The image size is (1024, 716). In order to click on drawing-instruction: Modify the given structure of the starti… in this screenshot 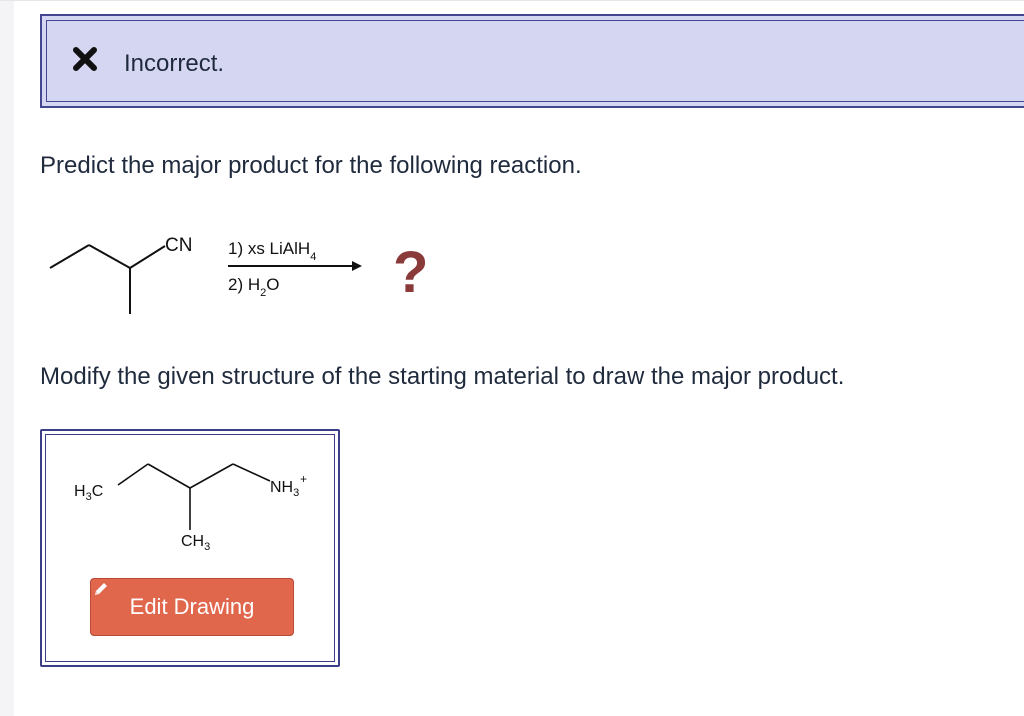, I will do `click(442, 376)`.